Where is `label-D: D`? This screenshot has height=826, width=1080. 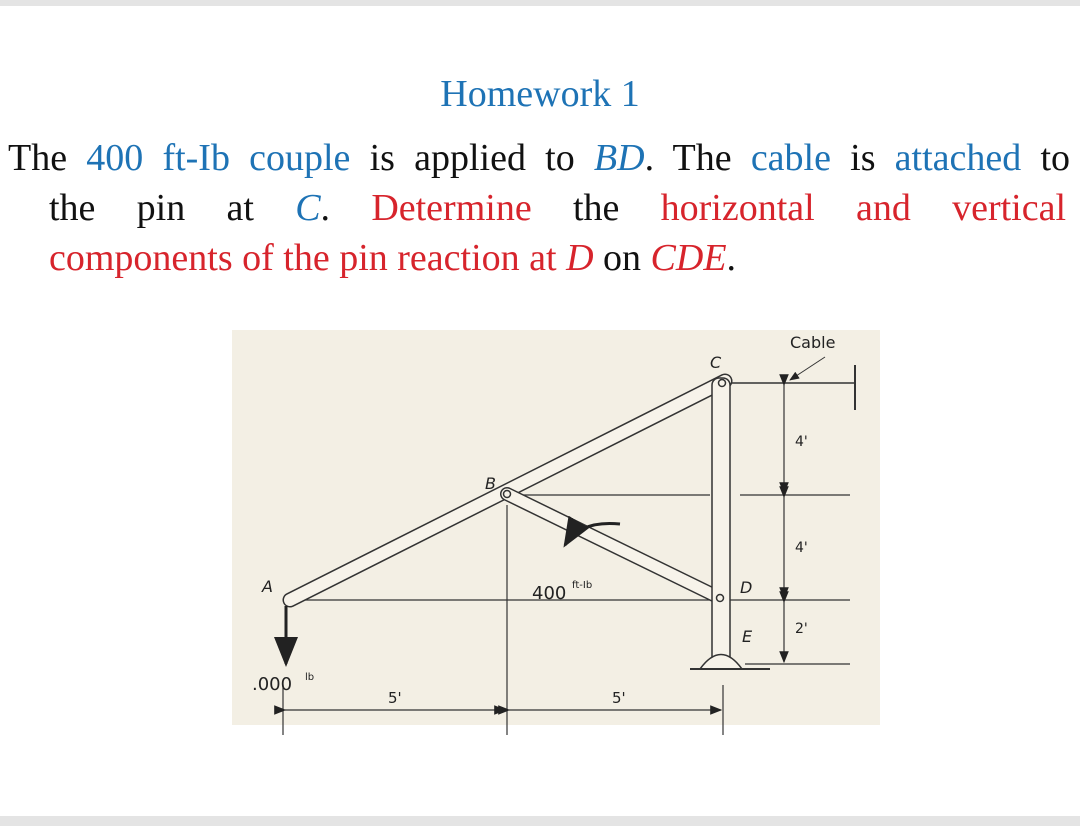 label-D: D is located at coordinates (746, 587).